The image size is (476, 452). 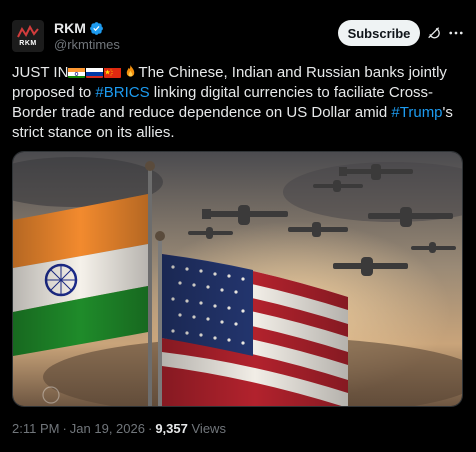 I want to click on views-count: 9,357, so click(x=171, y=428).